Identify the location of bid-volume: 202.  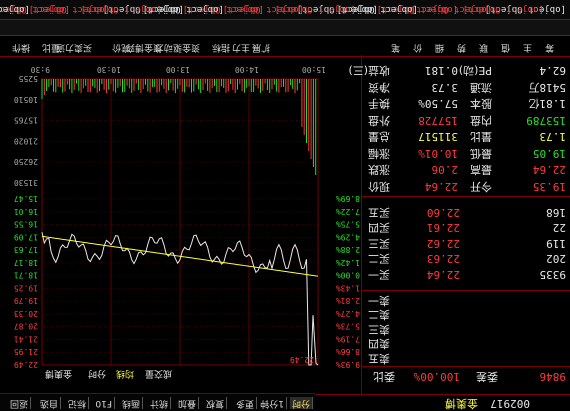
(556, 259).